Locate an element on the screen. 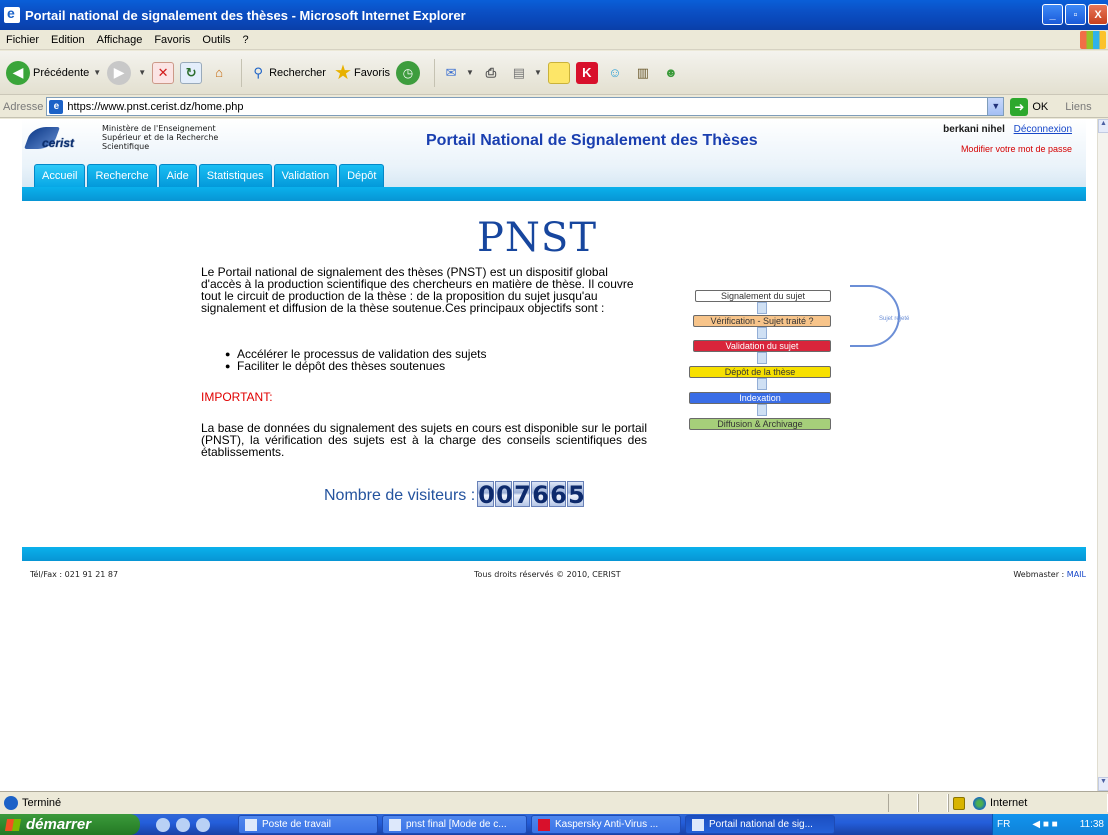 Image resolution: width=1108 pixels, height=835 pixels. taskbar-item: Poste de travail is located at coordinates (308, 824).